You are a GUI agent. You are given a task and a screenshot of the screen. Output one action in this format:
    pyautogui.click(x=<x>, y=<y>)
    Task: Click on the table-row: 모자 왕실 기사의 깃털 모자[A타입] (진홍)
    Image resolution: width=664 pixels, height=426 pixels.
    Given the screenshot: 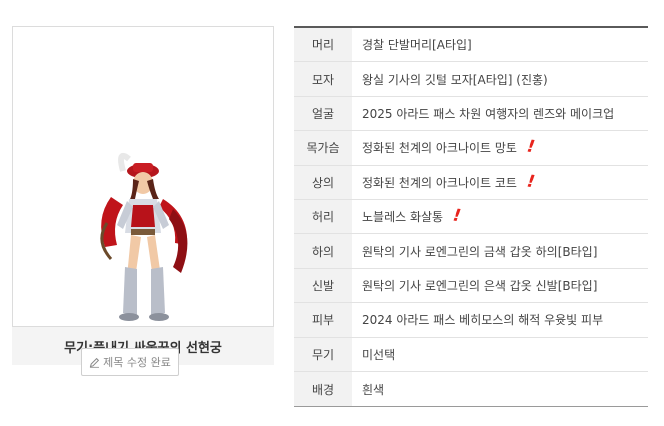 What is the action you would take?
    pyautogui.click(x=471, y=79)
    